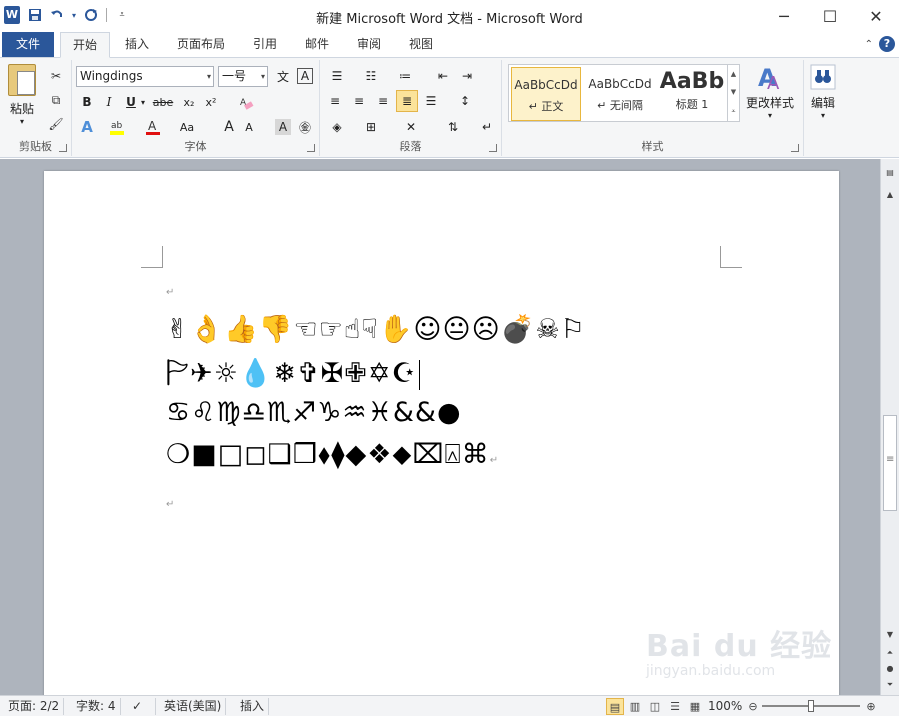 This screenshot has width=899, height=716. Describe the element at coordinates (615, 706) in the screenshot. I see `print-layout-view-icon: ▤` at that location.